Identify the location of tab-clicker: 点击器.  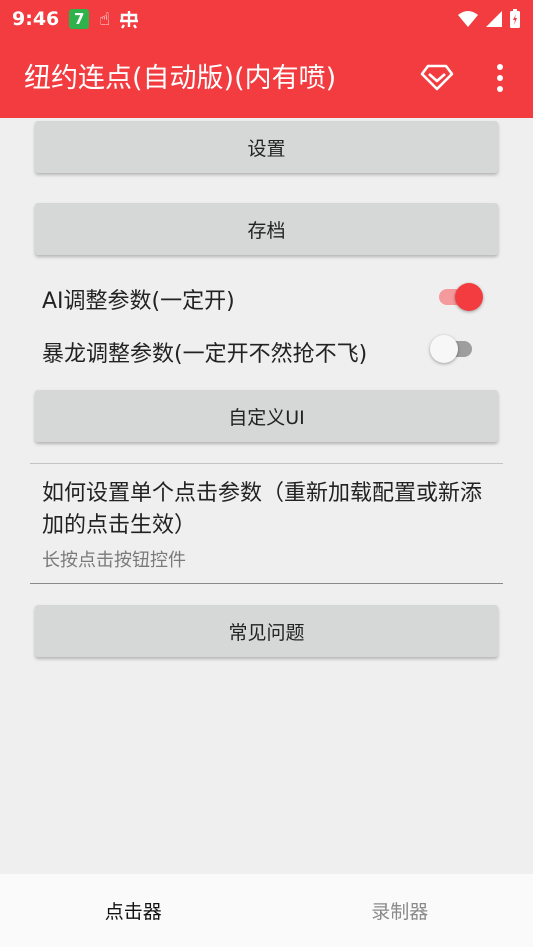
(133, 910).